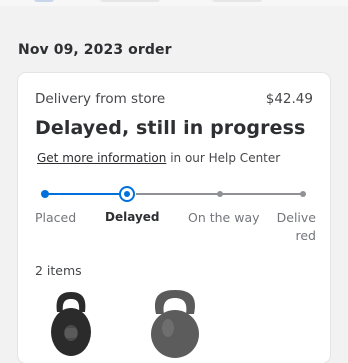  Describe the element at coordinates (224, 217) in the screenshot. I see `step-label-on-the-way: On the way` at that location.